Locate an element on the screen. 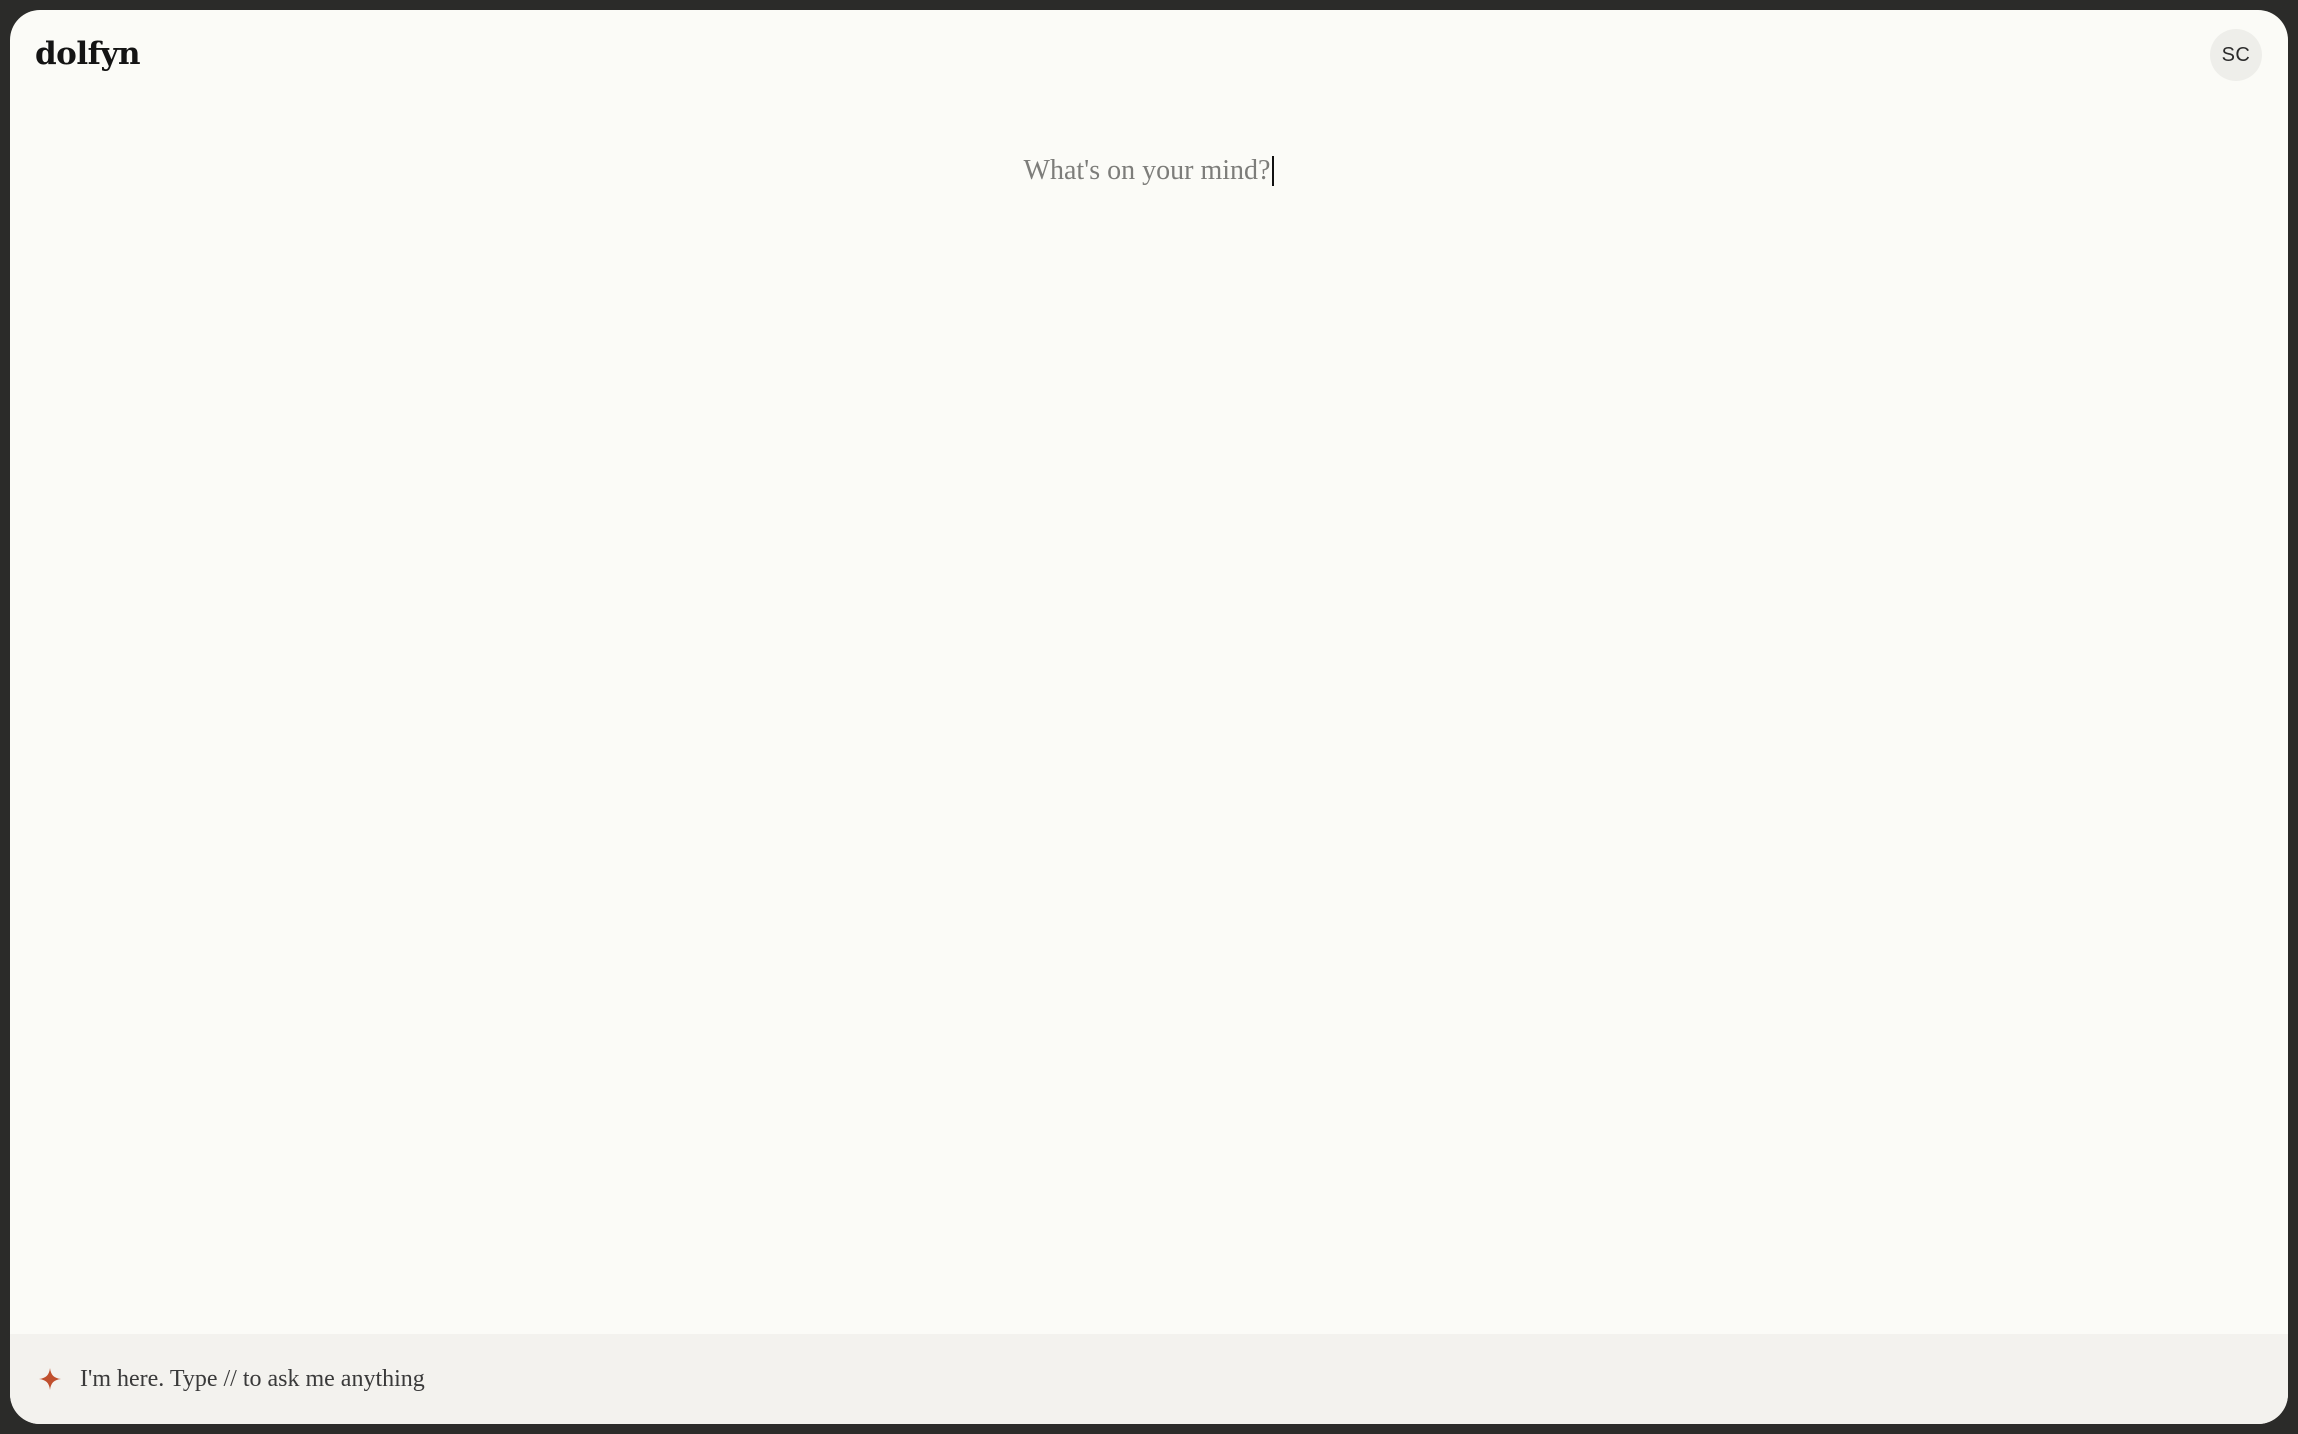 This screenshot has width=2298, height=1434. text-caret is located at coordinates (1273, 171).